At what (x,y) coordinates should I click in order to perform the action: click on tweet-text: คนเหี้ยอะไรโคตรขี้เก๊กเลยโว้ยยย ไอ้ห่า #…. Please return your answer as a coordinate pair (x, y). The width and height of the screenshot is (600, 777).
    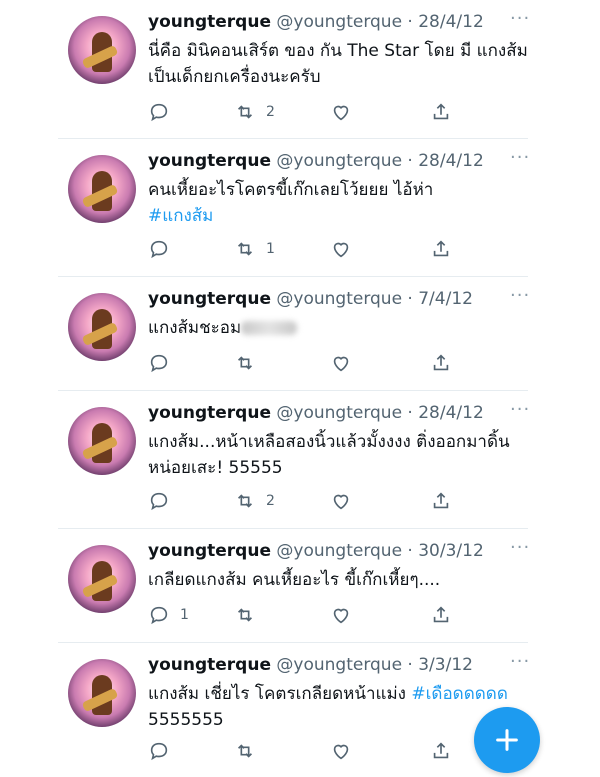
    Looking at the image, I should click on (338, 203).